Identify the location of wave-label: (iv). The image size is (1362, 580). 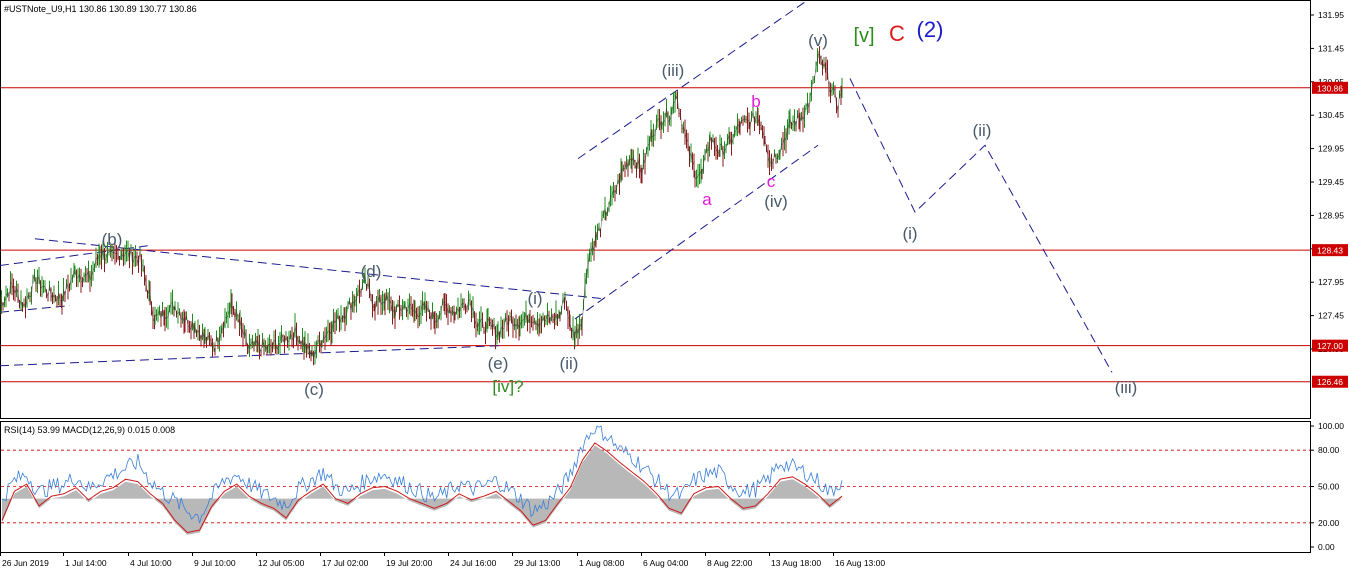
(776, 201).